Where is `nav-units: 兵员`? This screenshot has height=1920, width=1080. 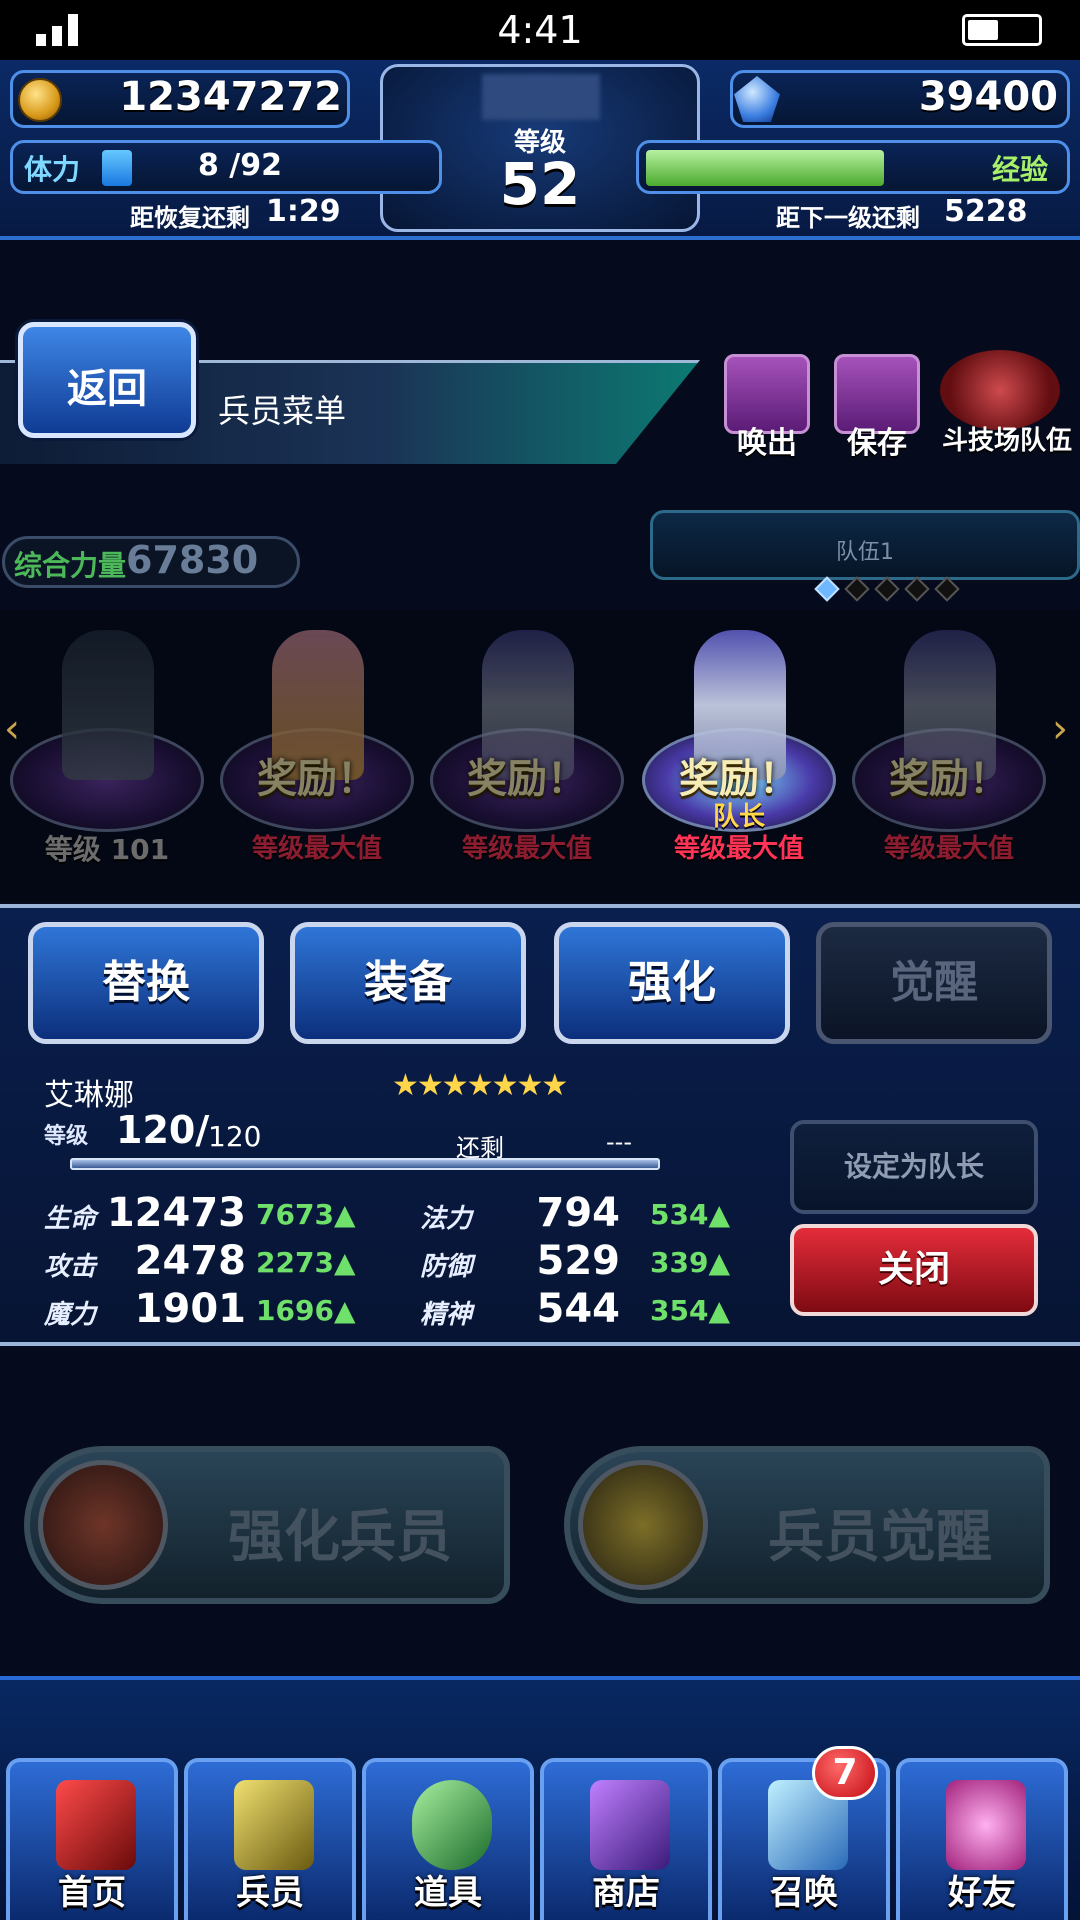
nav-units: 兵员 is located at coordinates (270, 1839).